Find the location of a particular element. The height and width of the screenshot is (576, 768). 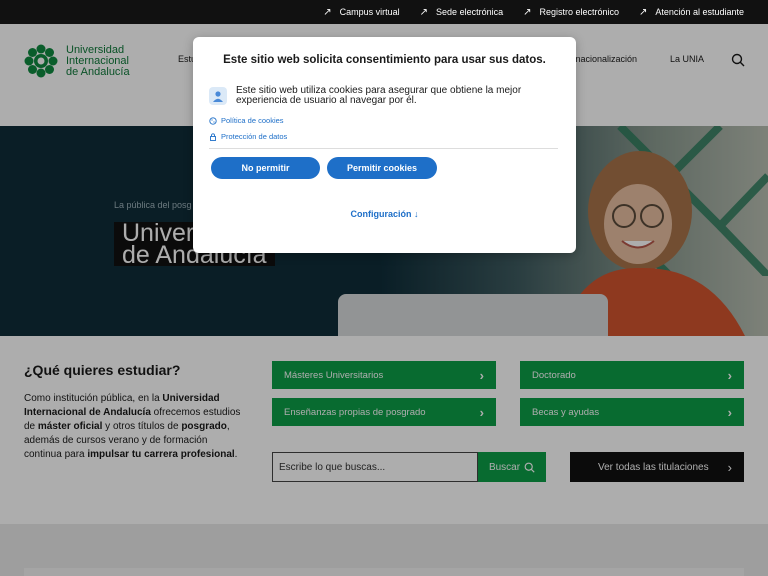

data-protection-link: Protección de datos is located at coordinates (248, 136).